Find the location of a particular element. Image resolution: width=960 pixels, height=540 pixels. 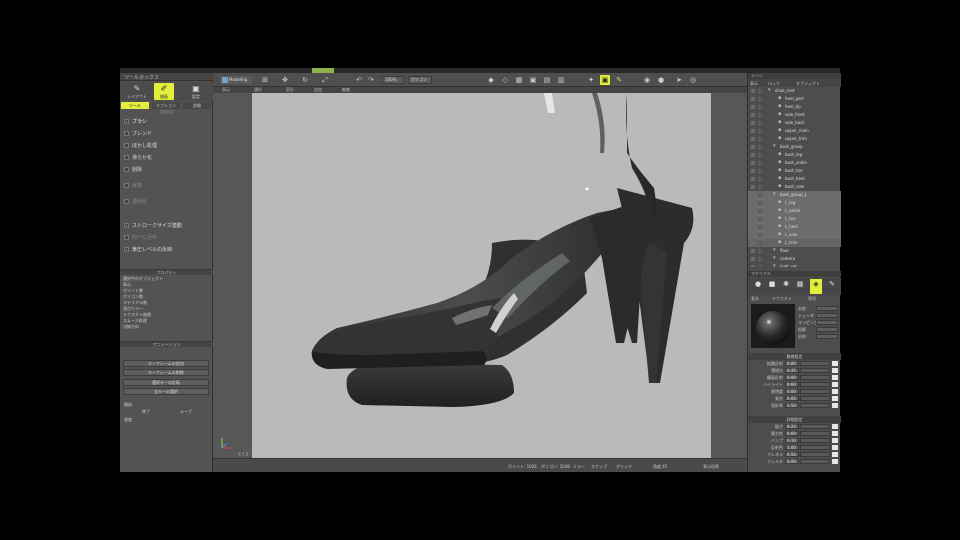

param-value: 0.50 is located at coordinates (792, 454).